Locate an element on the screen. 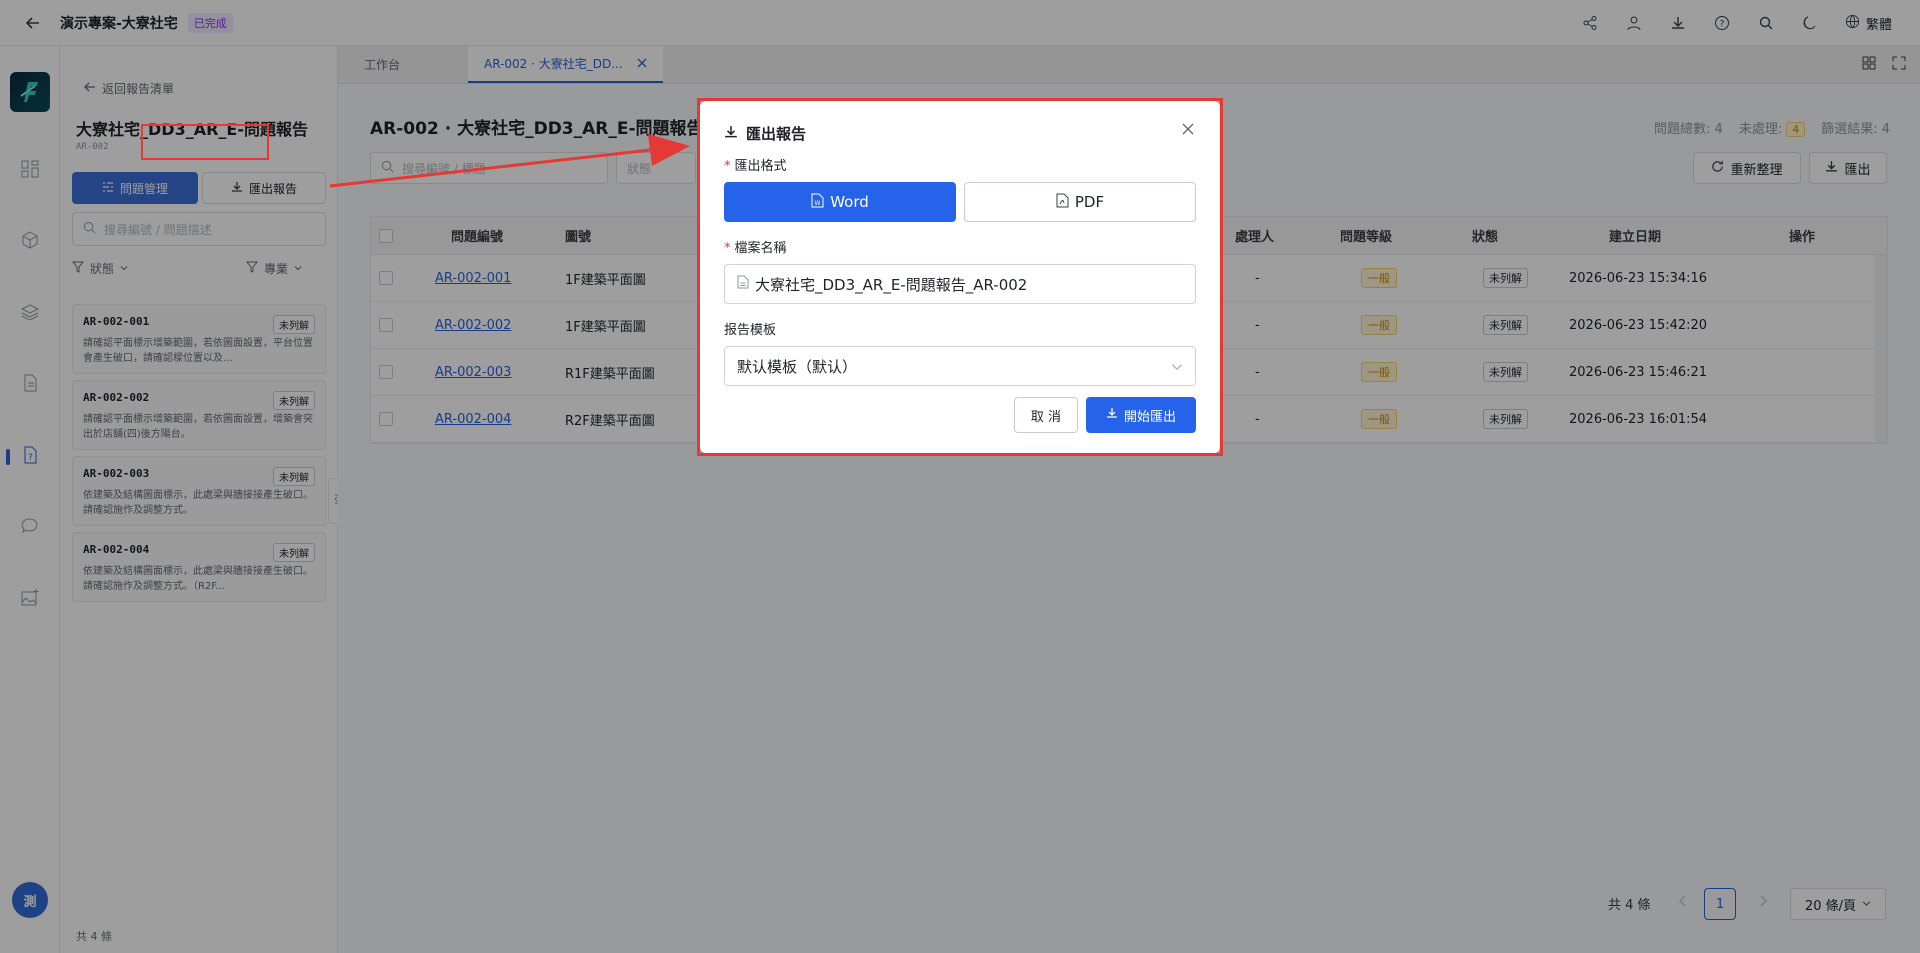 This screenshot has height=953, width=1920. format-pdf-label: PDF is located at coordinates (1089, 202).